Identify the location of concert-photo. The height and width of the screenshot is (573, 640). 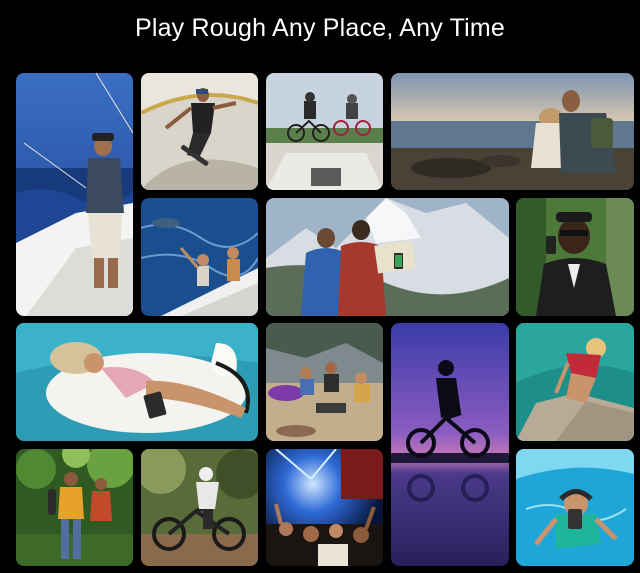
(324, 507).